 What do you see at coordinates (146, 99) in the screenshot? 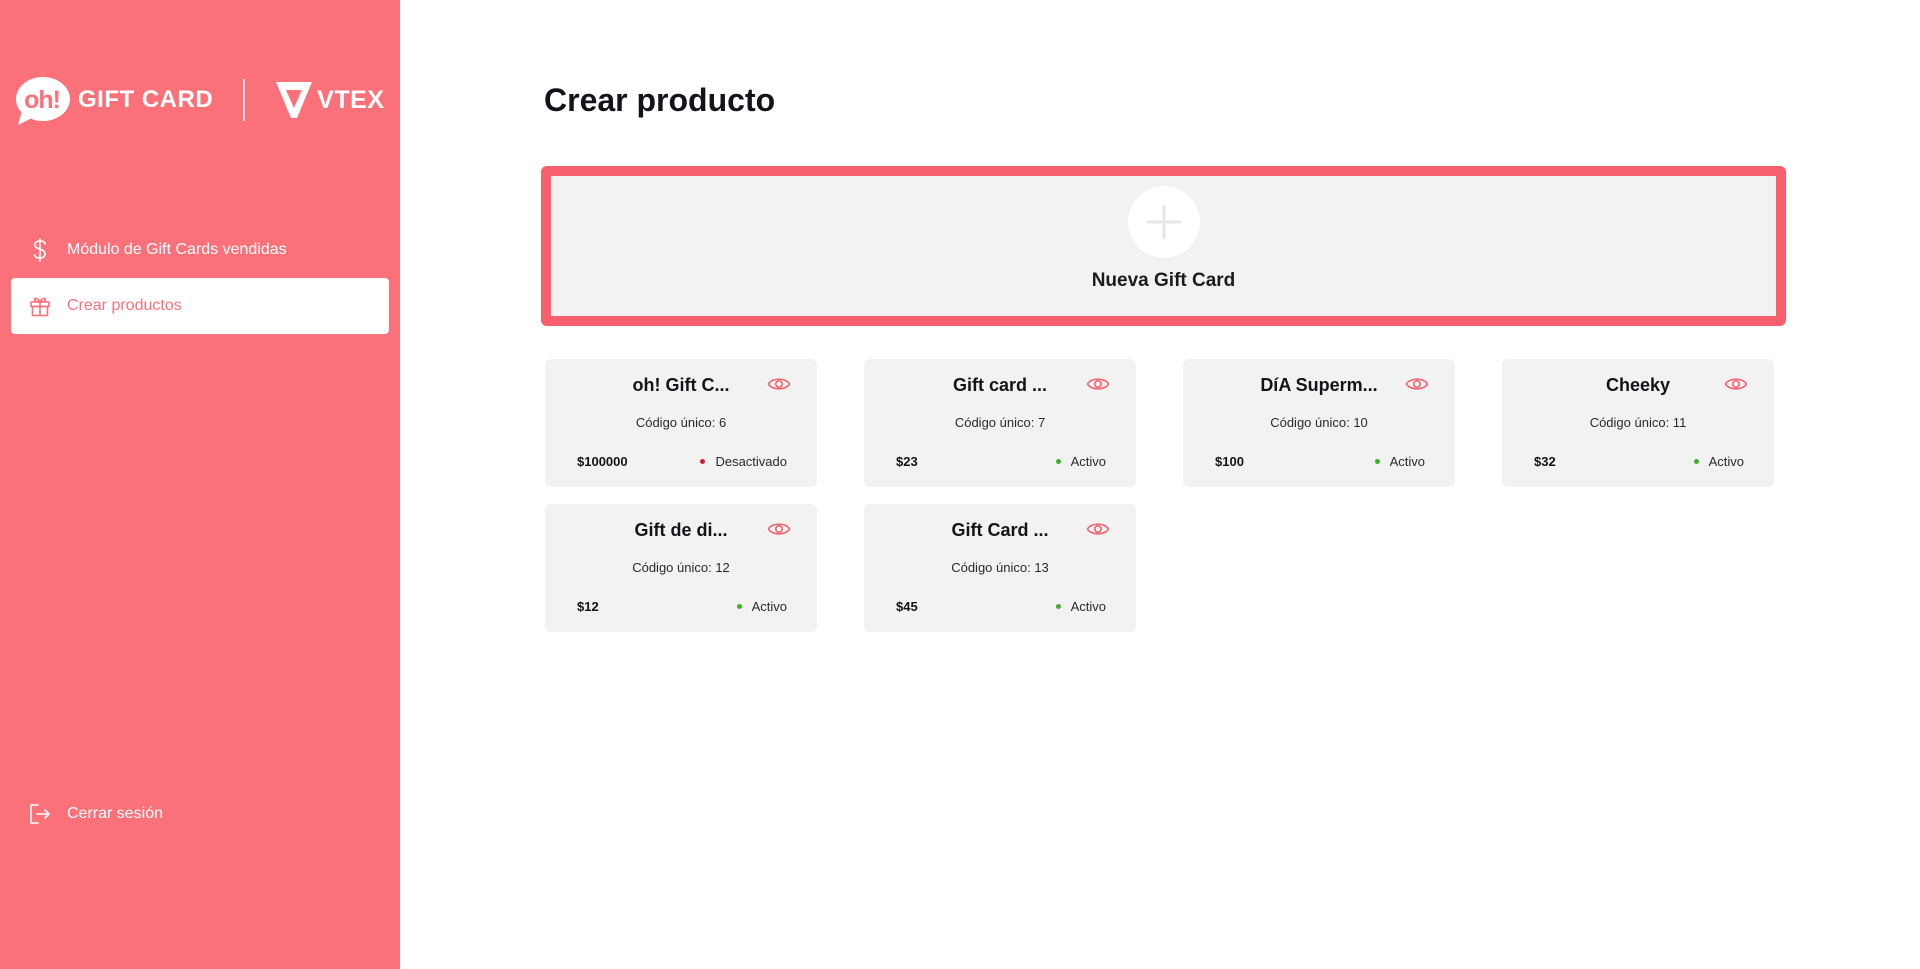
I see `gift-card-logo-text: GIFT CARD` at bounding box center [146, 99].